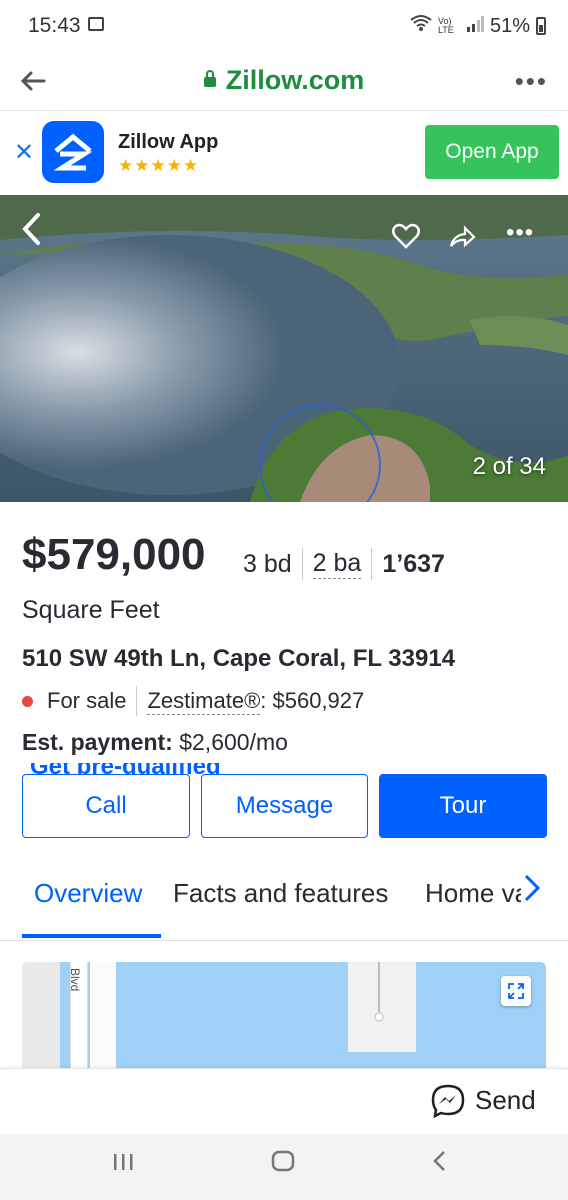 The height and width of the screenshot is (1200, 568). What do you see at coordinates (312, 700) in the screenshot?
I see `zestimate-value: : $560,927` at bounding box center [312, 700].